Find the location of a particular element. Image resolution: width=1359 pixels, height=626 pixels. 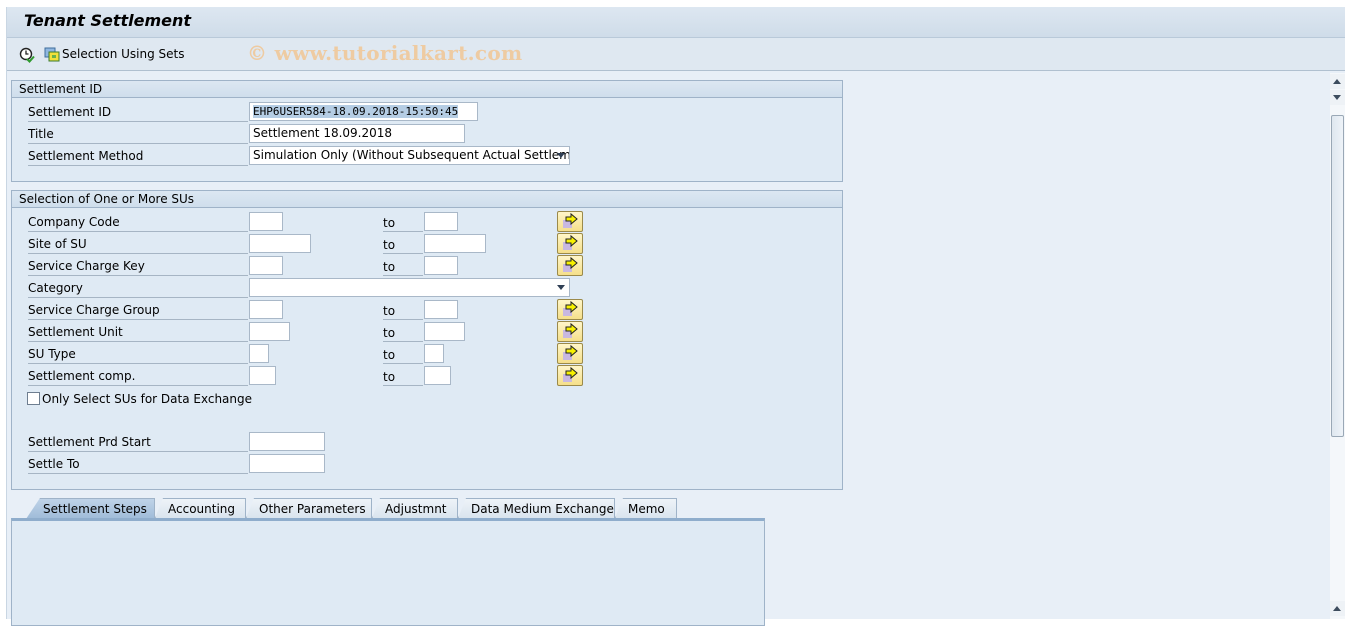

page-title: Tenant Settlement is located at coordinates (108, 20).